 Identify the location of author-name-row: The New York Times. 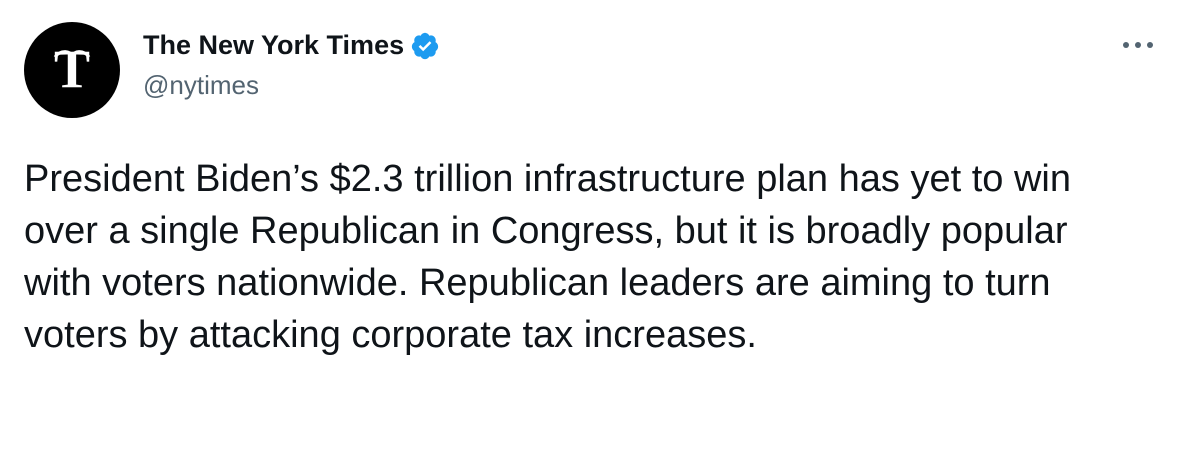
(291, 45).